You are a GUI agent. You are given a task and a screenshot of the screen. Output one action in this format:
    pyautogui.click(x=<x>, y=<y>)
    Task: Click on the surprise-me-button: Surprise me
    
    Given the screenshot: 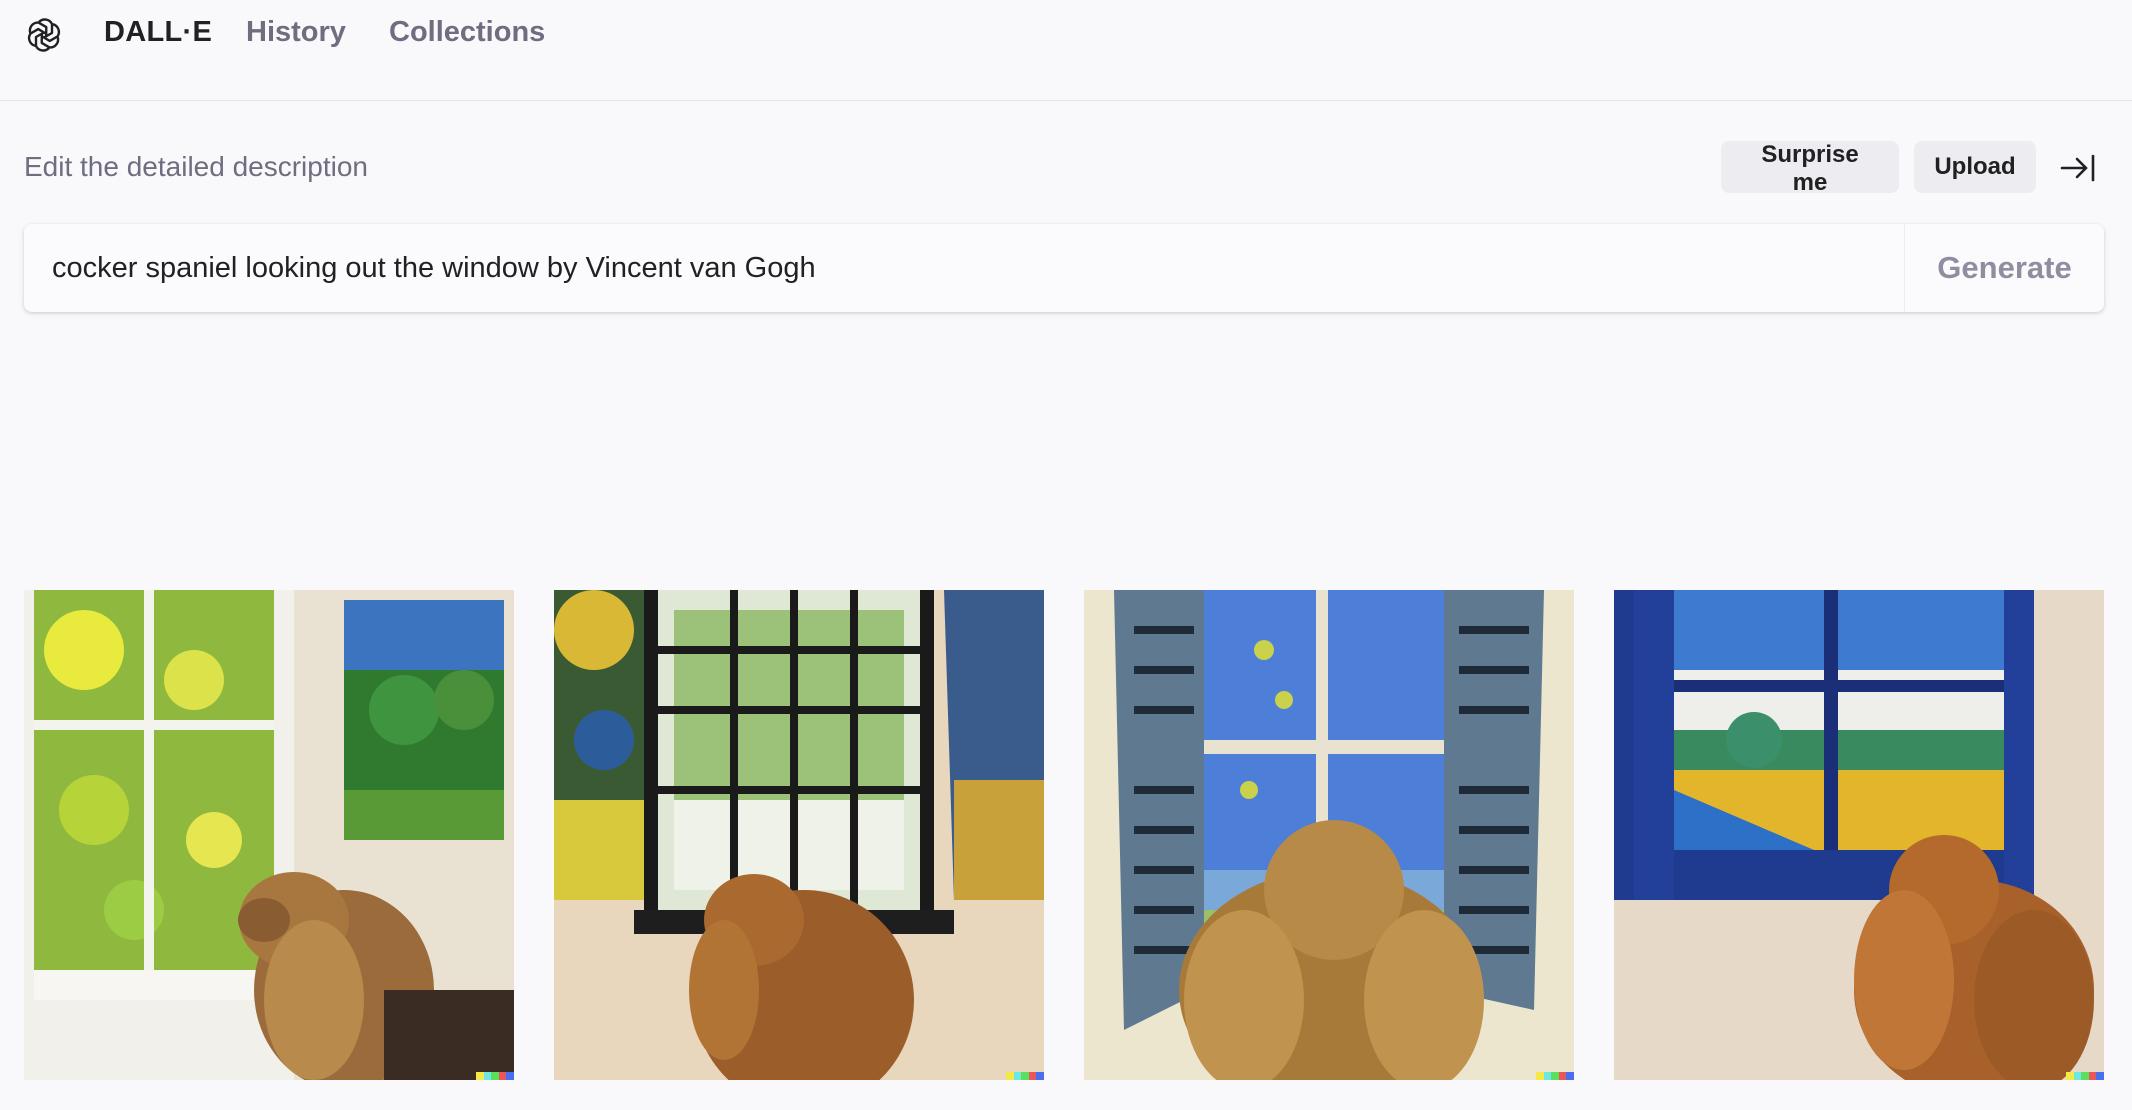 What is the action you would take?
    pyautogui.click(x=1810, y=168)
    